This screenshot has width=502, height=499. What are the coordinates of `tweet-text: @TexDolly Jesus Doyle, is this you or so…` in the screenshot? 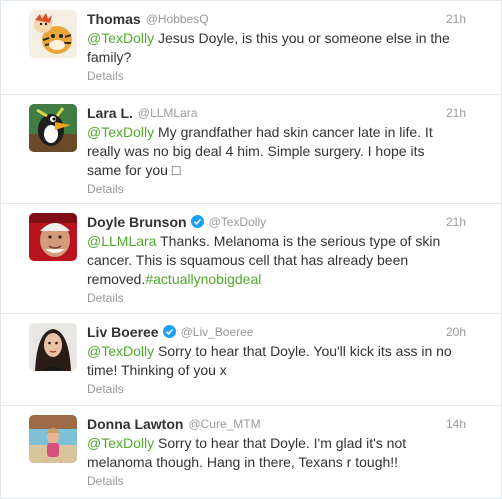 It's located at (274, 48).